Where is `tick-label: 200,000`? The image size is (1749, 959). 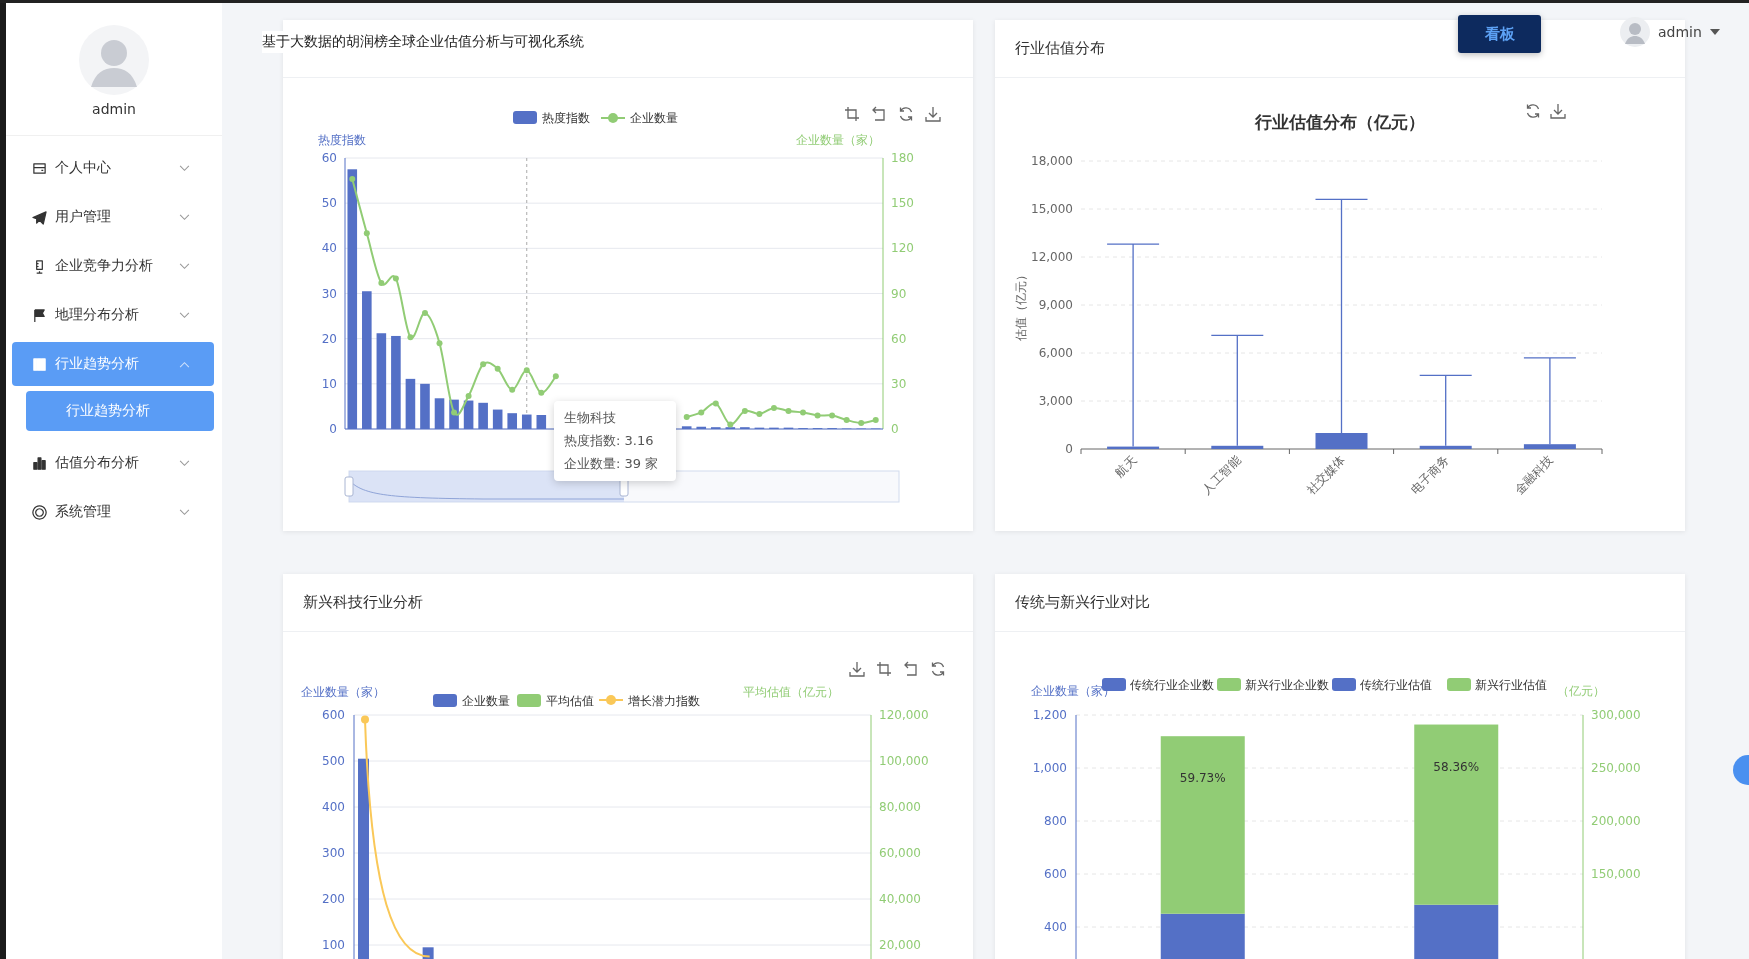 tick-label: 200,000 is located at coordinates (1616, 821).